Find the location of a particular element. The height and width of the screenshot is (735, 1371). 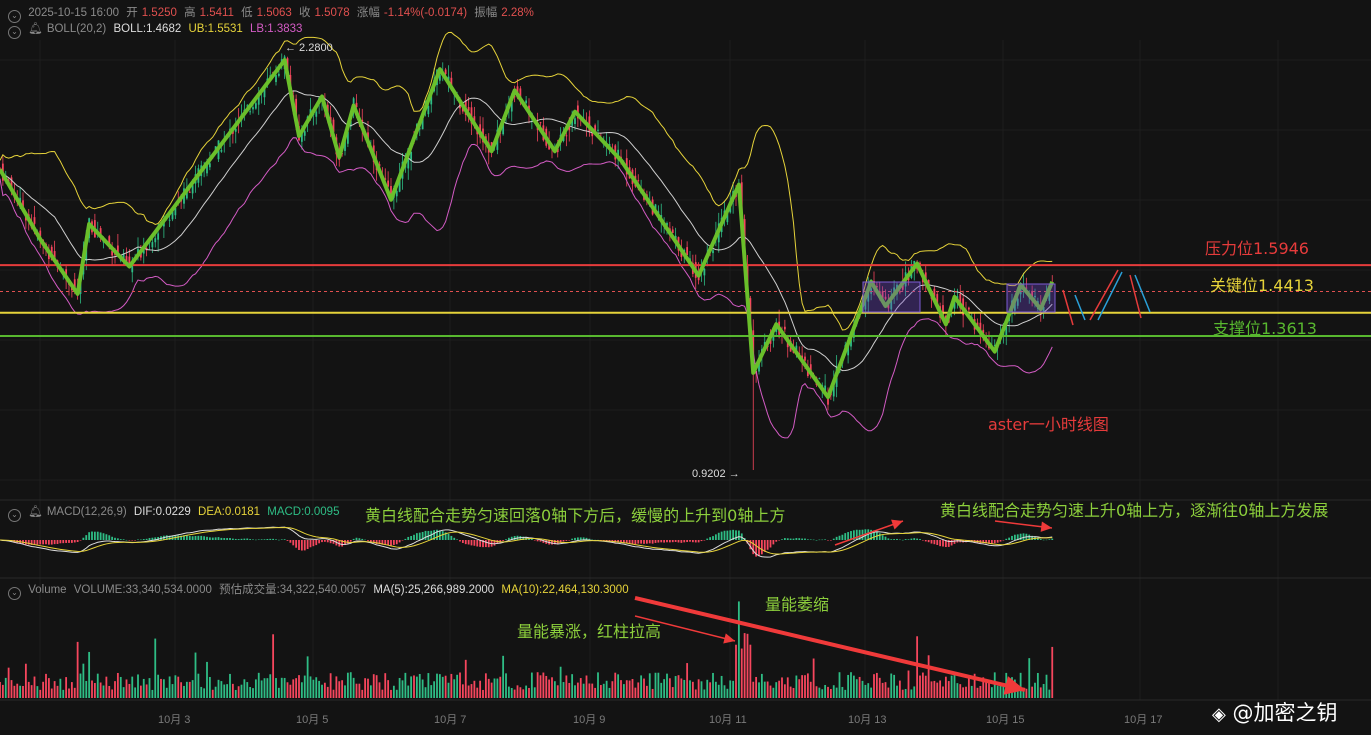

x-tick: 10月 3 is located at coordinates (174, 720).